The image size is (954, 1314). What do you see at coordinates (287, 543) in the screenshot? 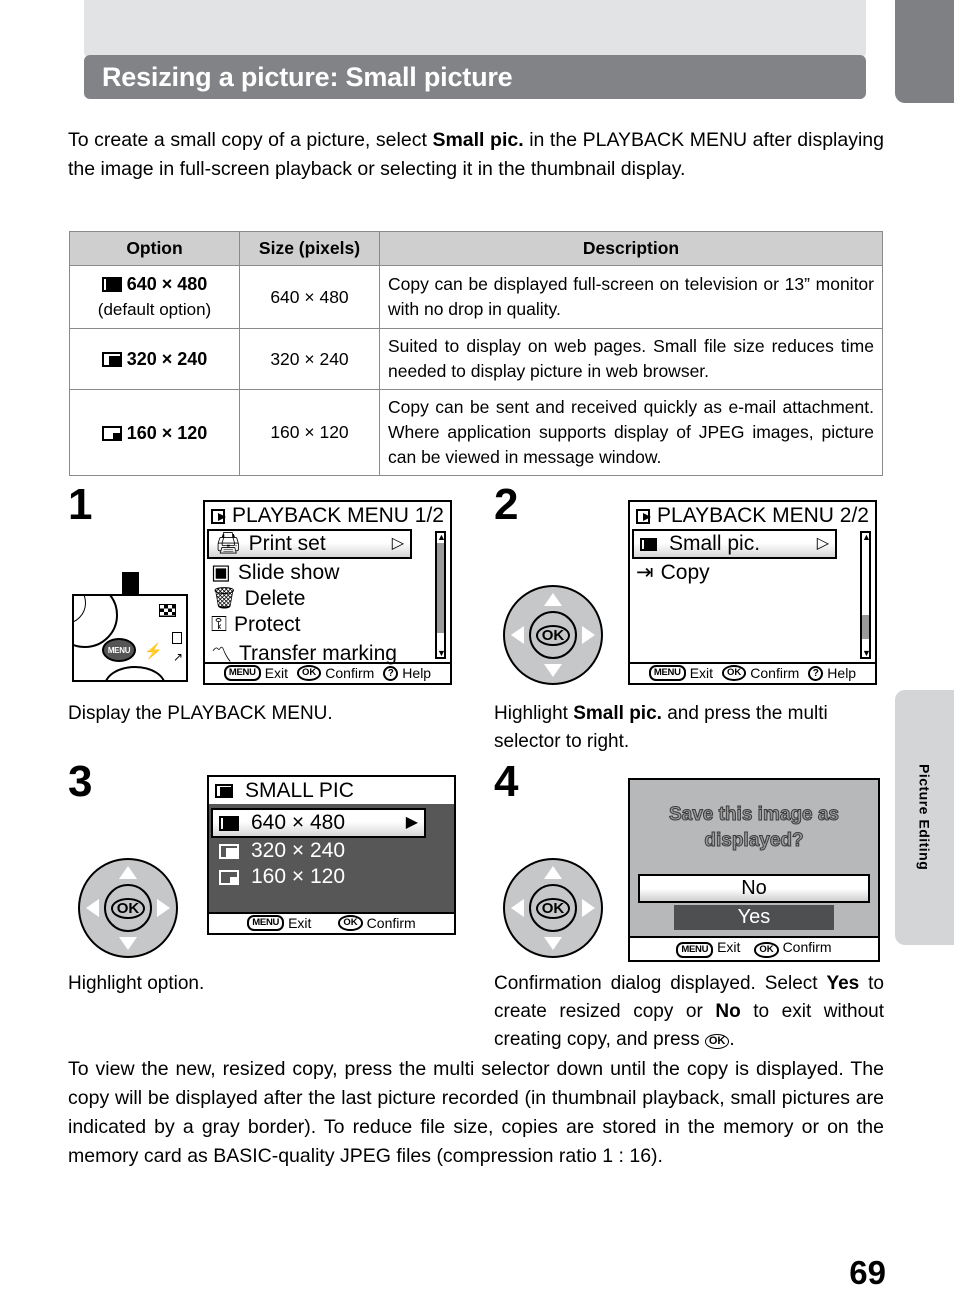
I see `menu-item-label: Print set` at bounding box center [287, 543].